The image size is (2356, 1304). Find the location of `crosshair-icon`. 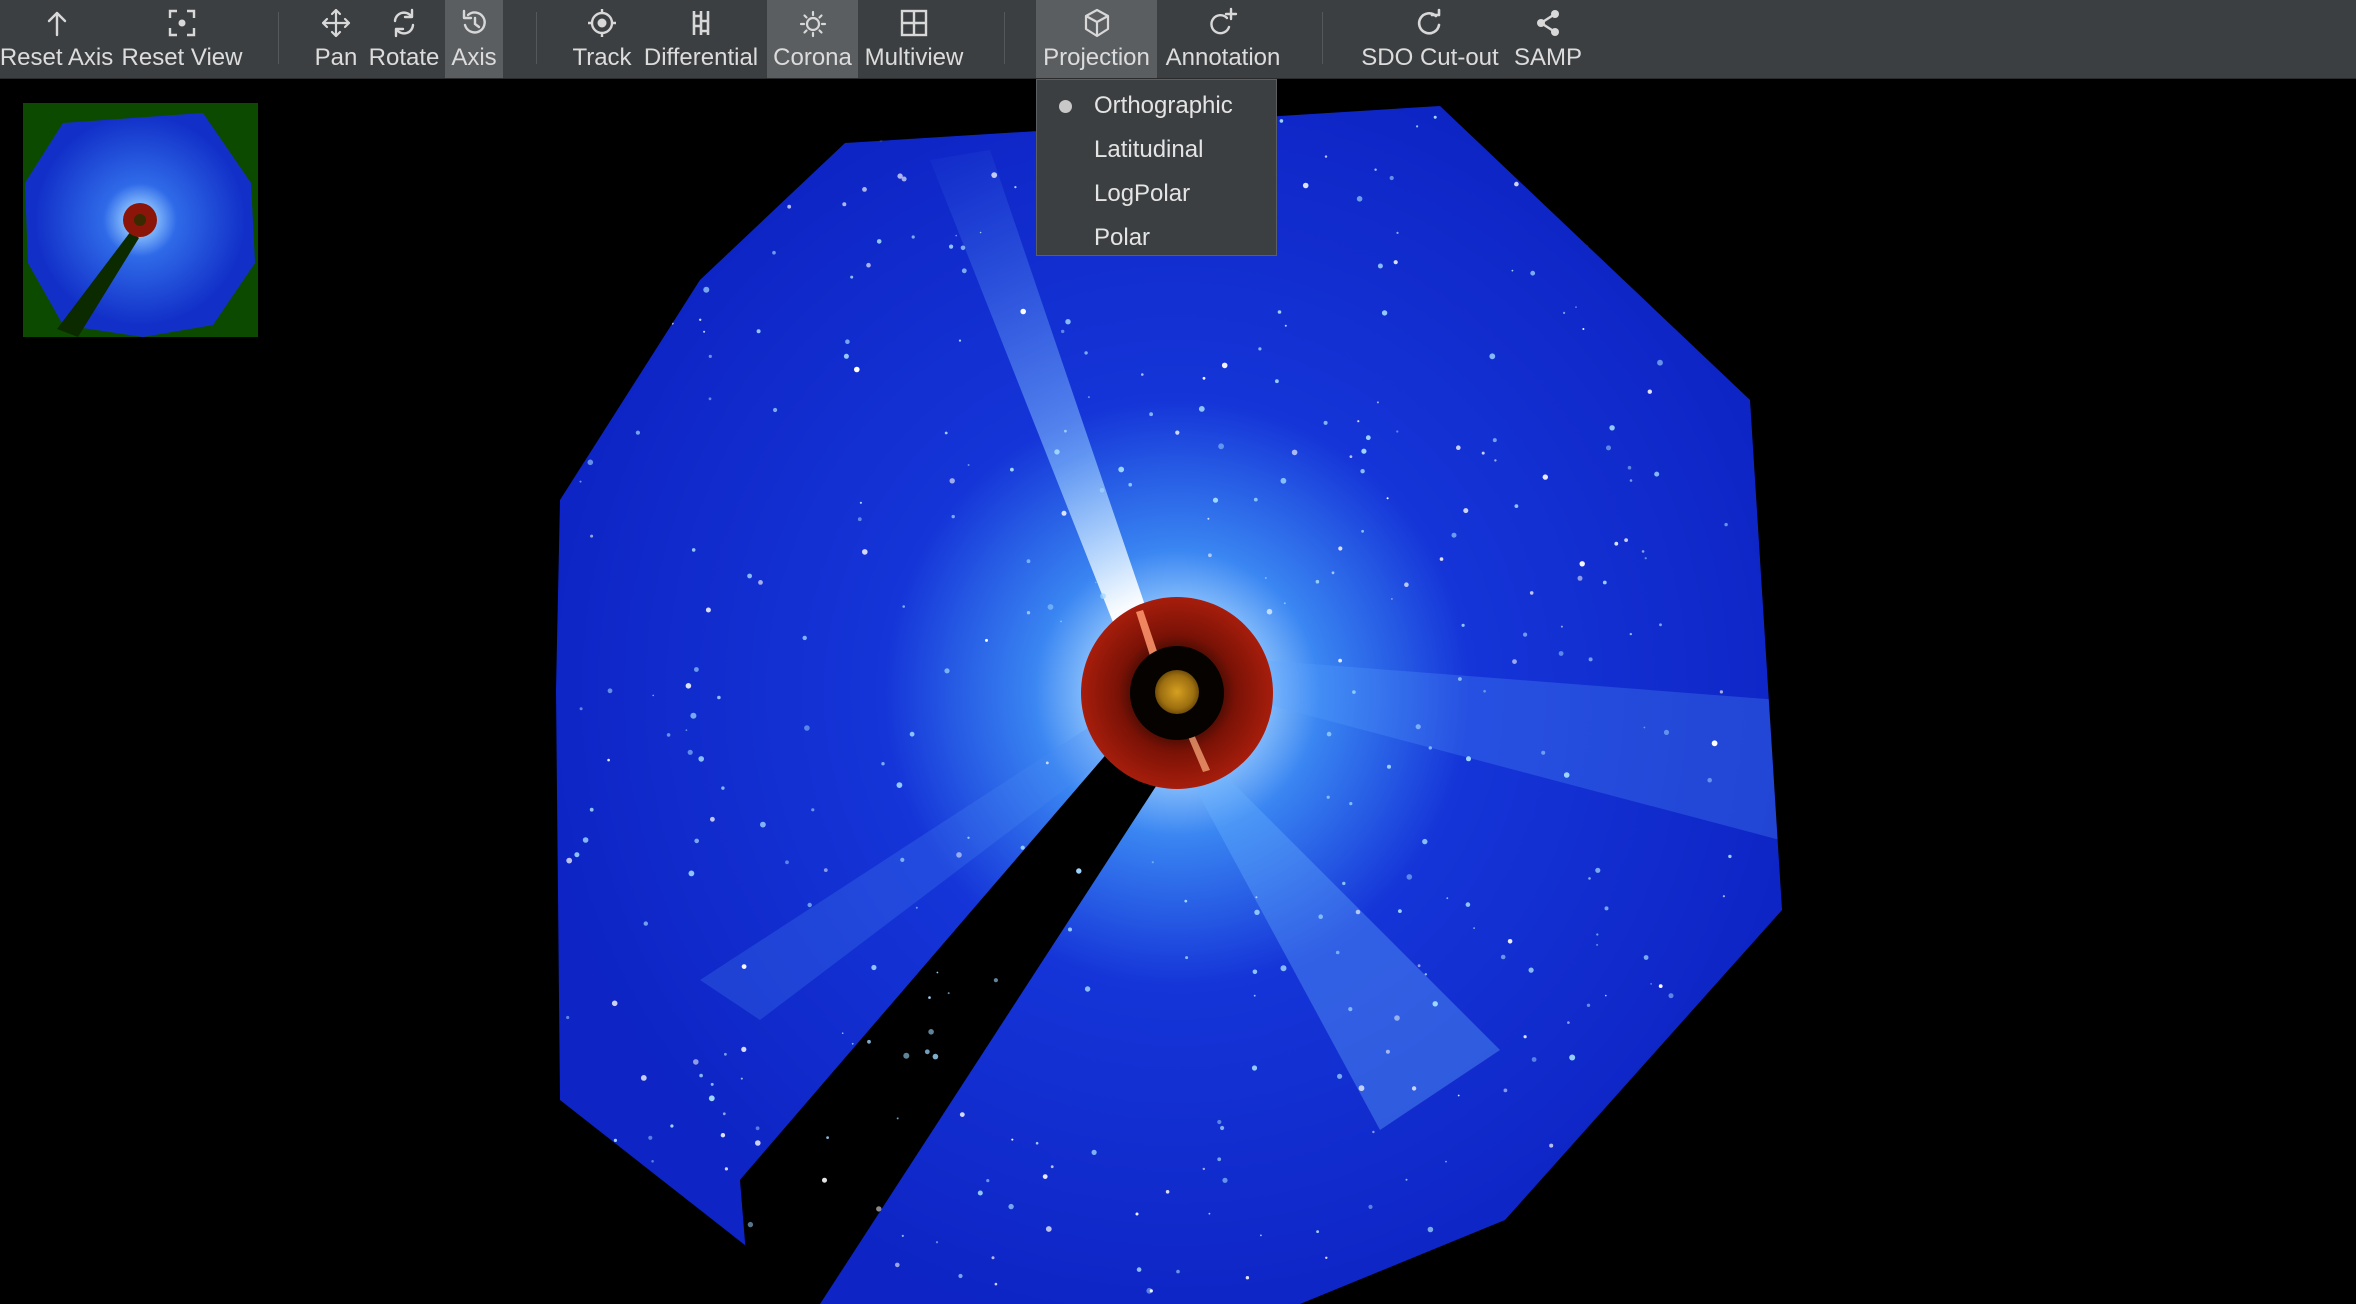

crosshair-icon is located at coordinates (602, 23).